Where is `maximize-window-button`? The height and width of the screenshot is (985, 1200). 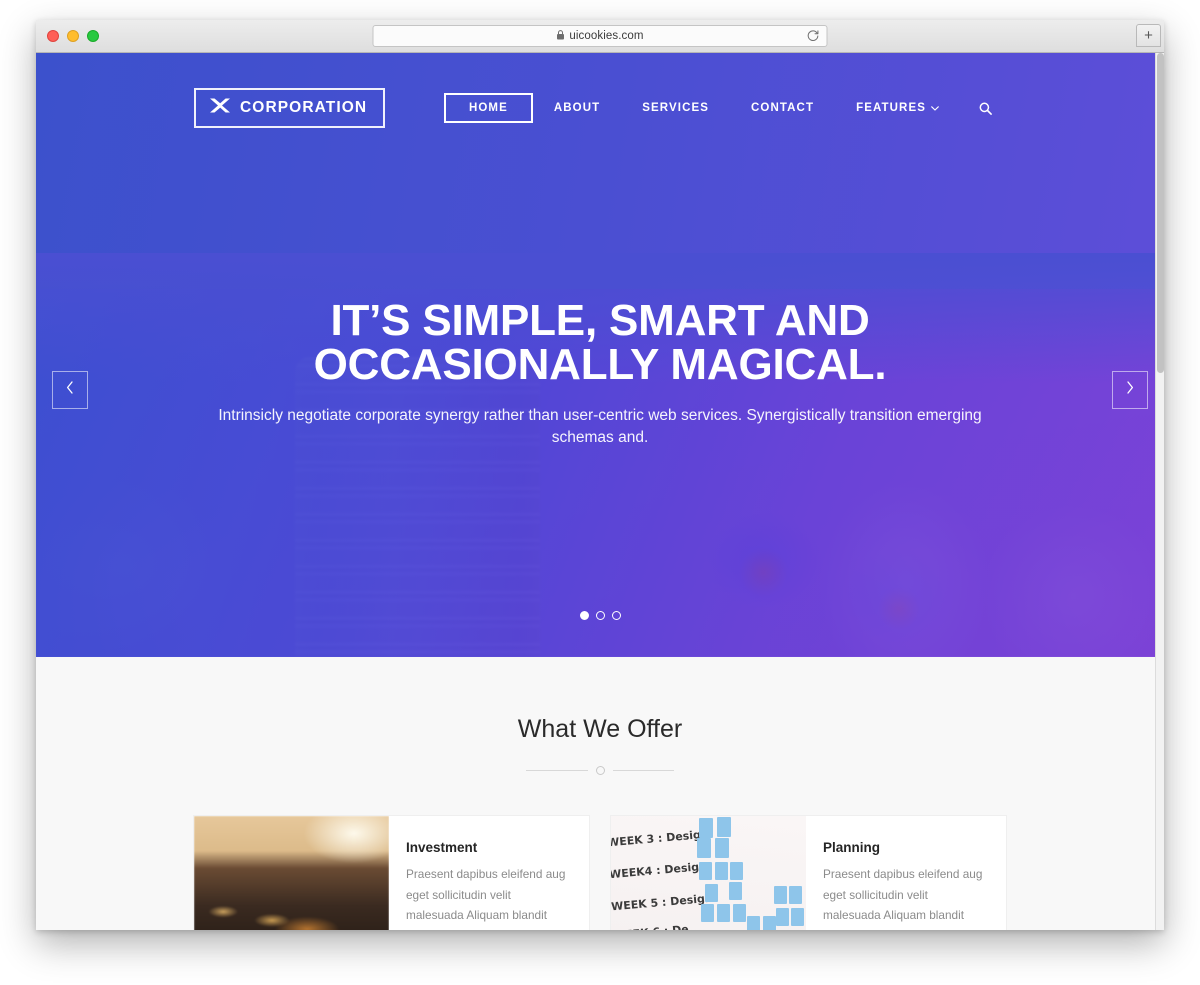
maximize-window-button is located at coordinates (93, 36).